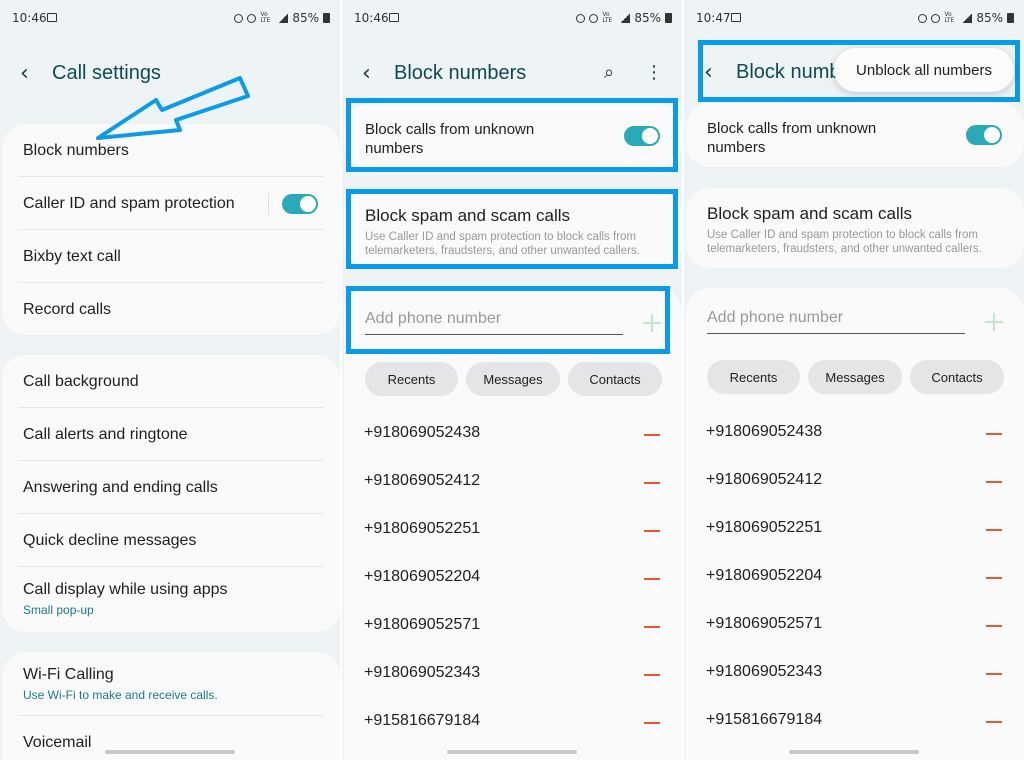  What do you see at coordinates (857, 675) in the screenshot?
I see `blocked-number-row: +918069052343` at bounding box center [857, 675].